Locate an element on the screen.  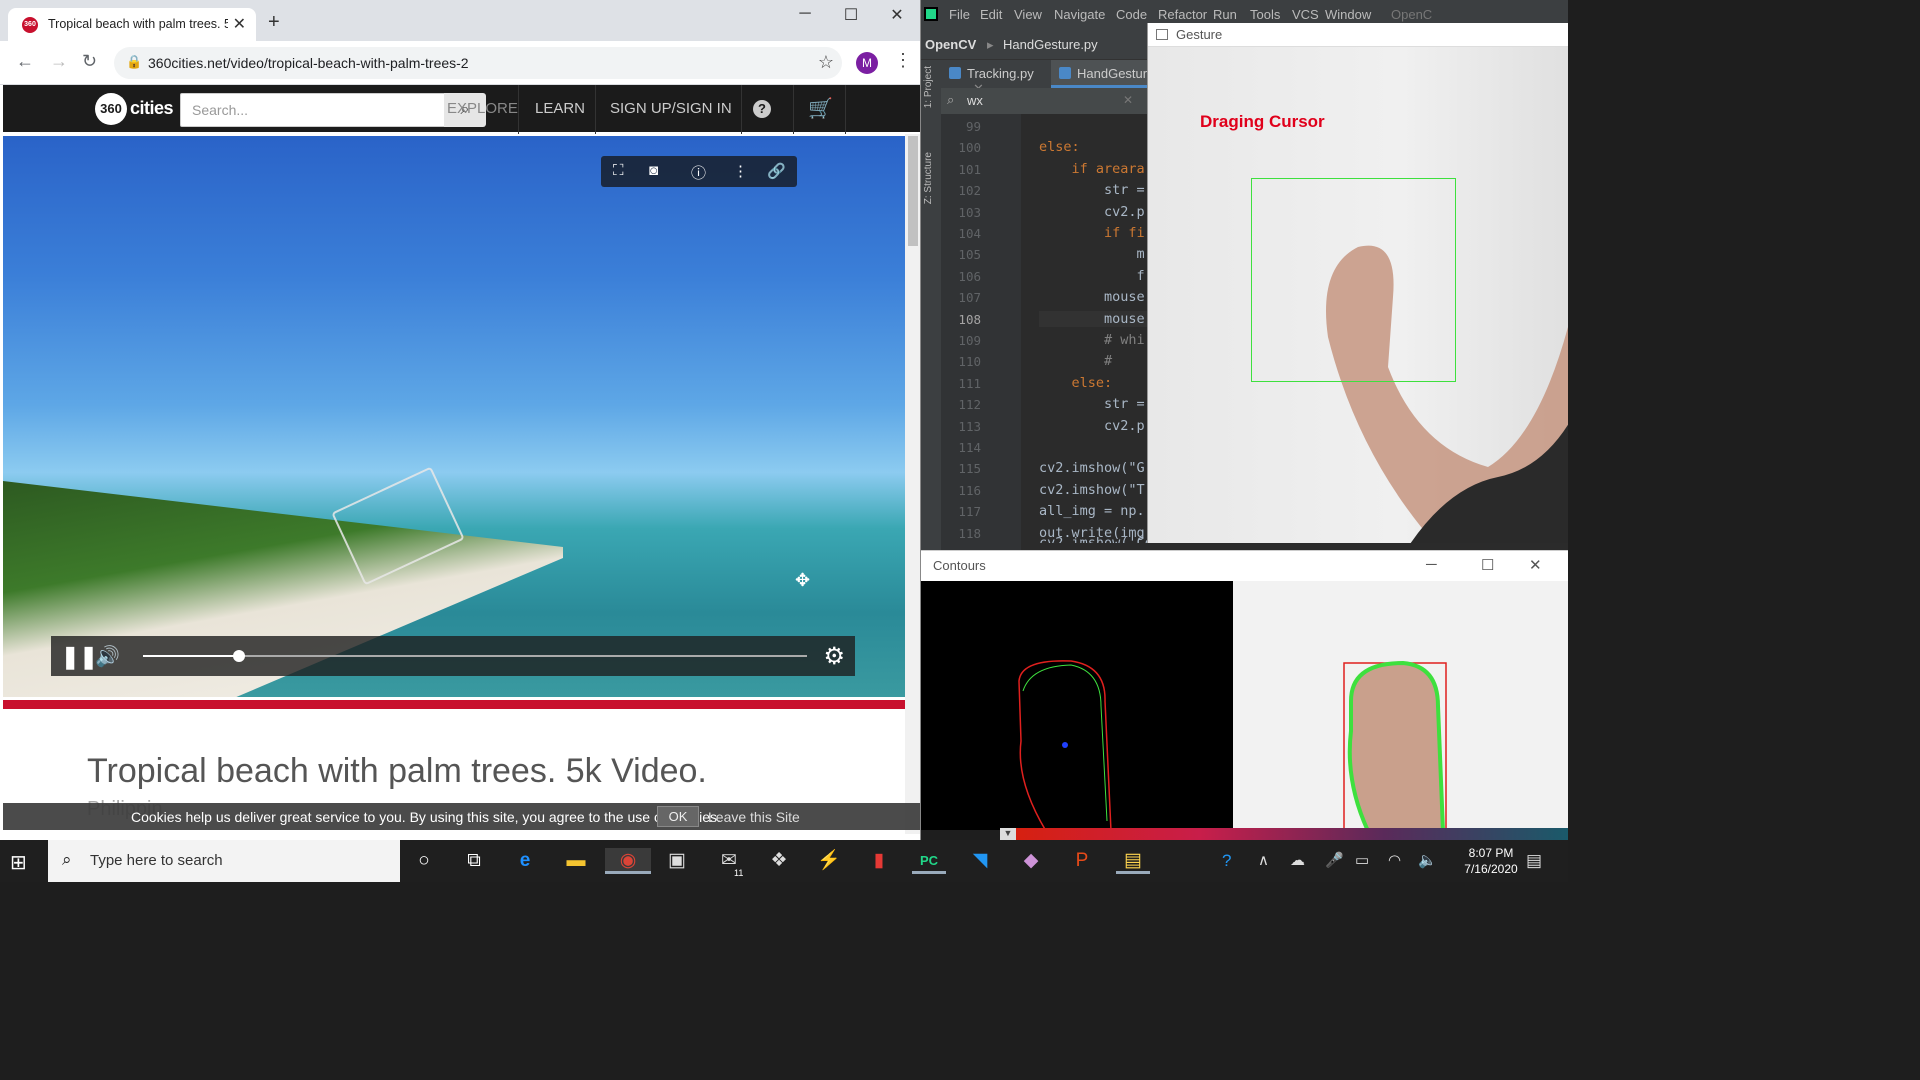
file-crumb: HandGesture.py is located at coordinates (1050, 44).